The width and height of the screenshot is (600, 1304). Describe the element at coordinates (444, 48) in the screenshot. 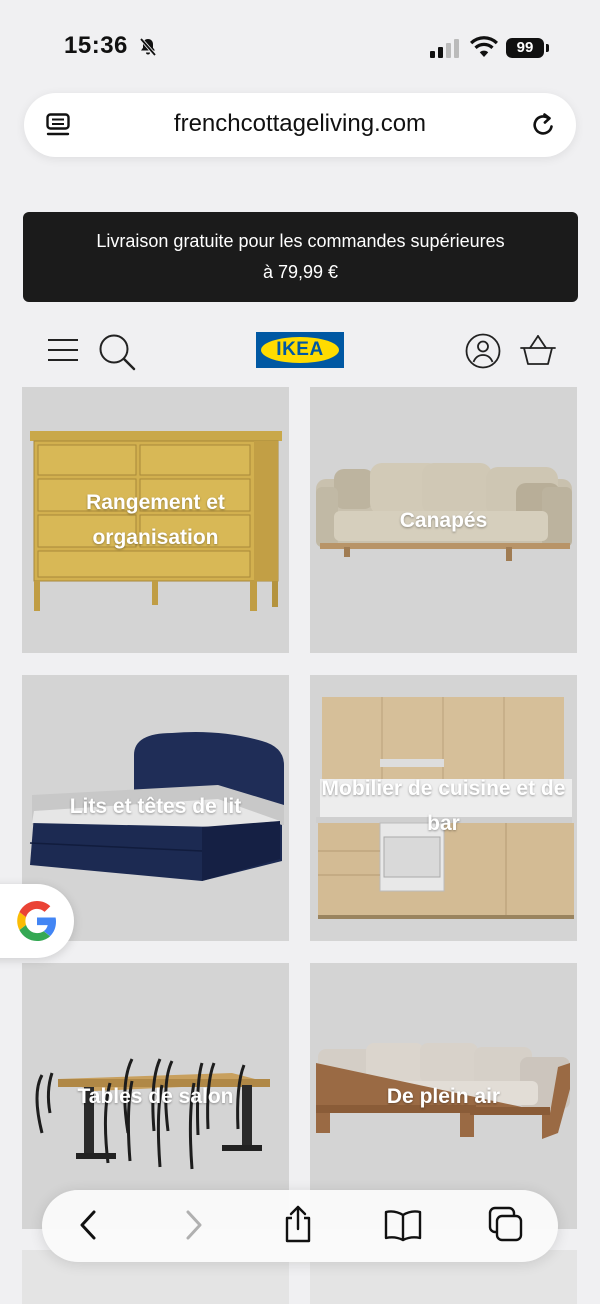

I see `cellular-signal-icon` at that location.